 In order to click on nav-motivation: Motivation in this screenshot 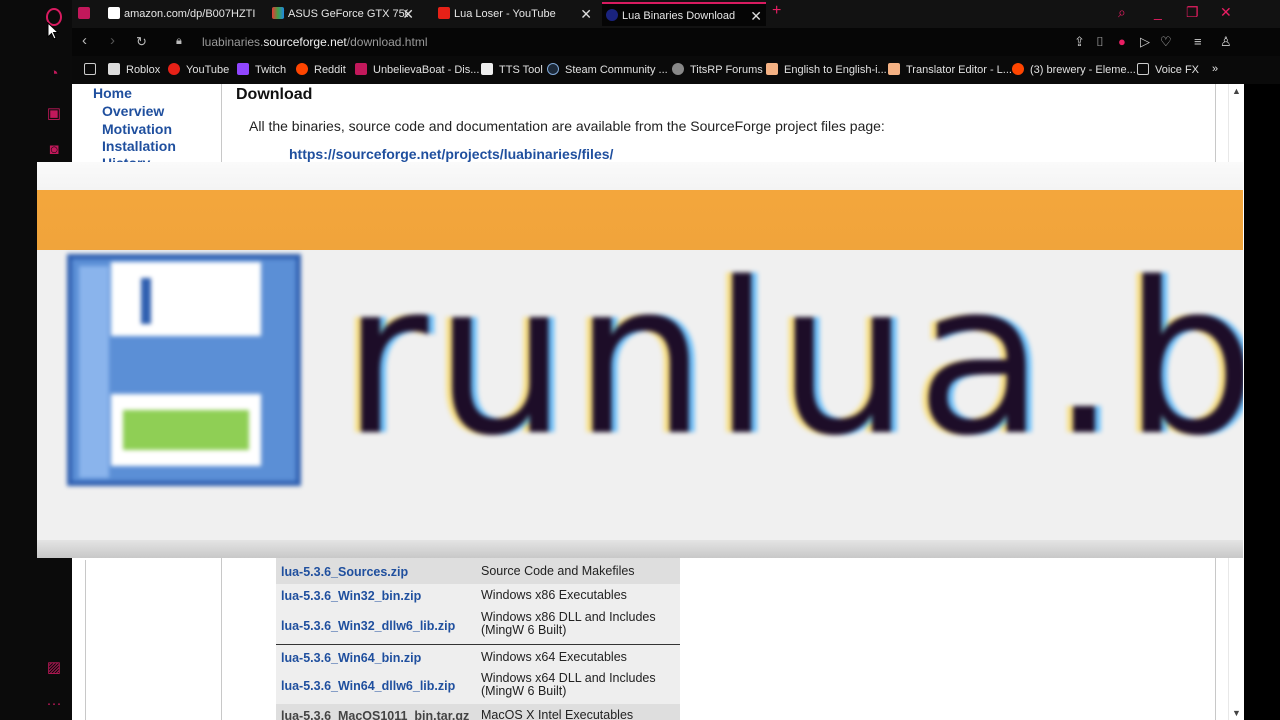, I will do `click(137, 129)`.